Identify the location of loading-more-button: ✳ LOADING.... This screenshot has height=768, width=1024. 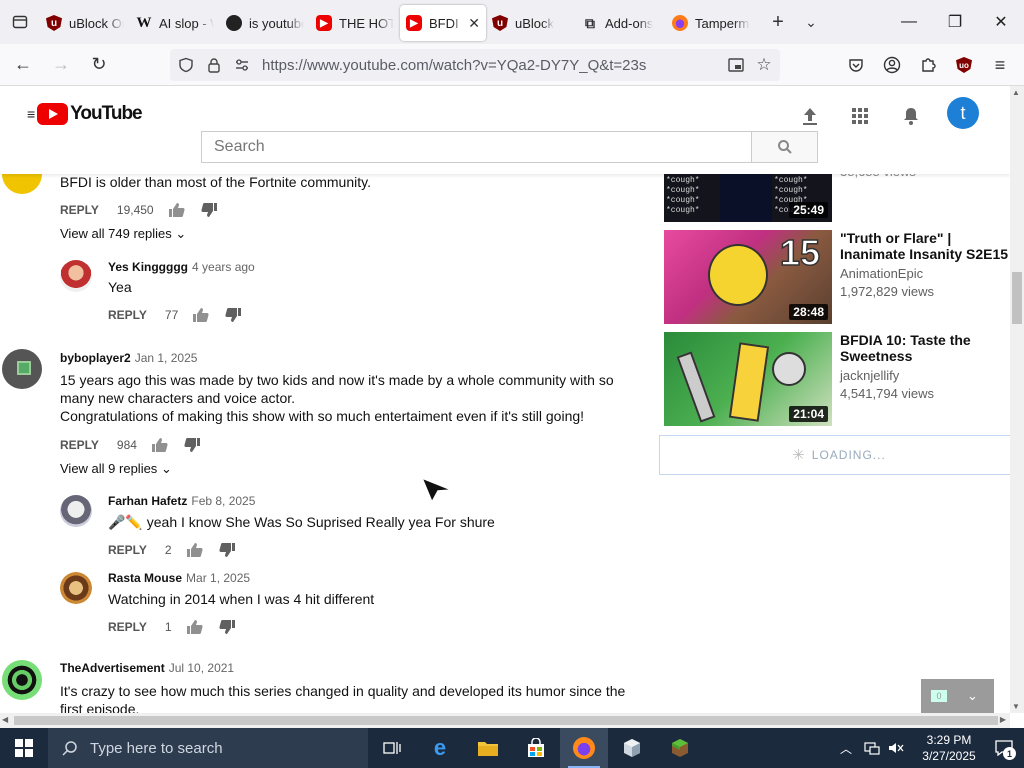
(834, 455).